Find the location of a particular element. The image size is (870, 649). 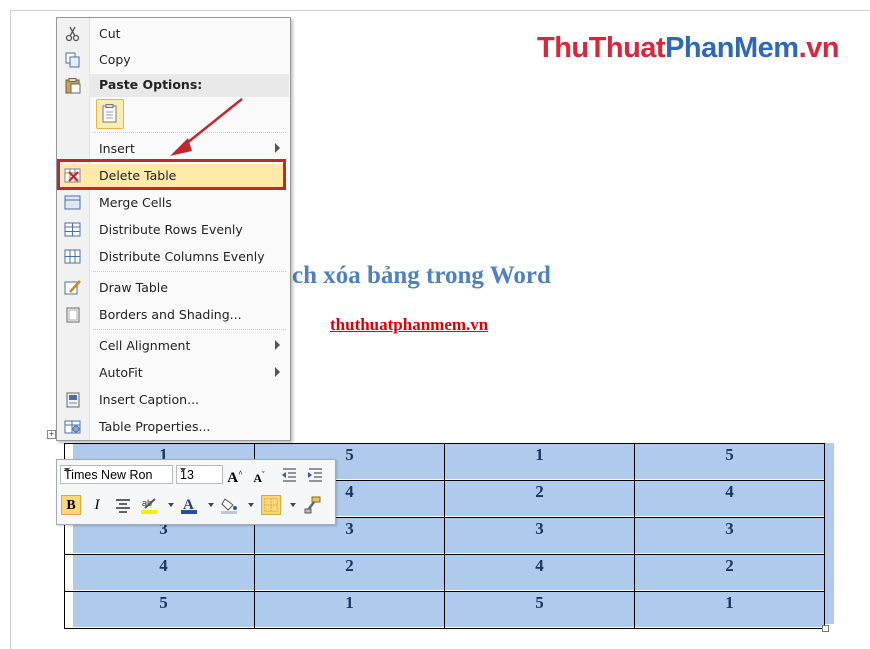

table-row: 4242 is located at coordinates (444, 573).